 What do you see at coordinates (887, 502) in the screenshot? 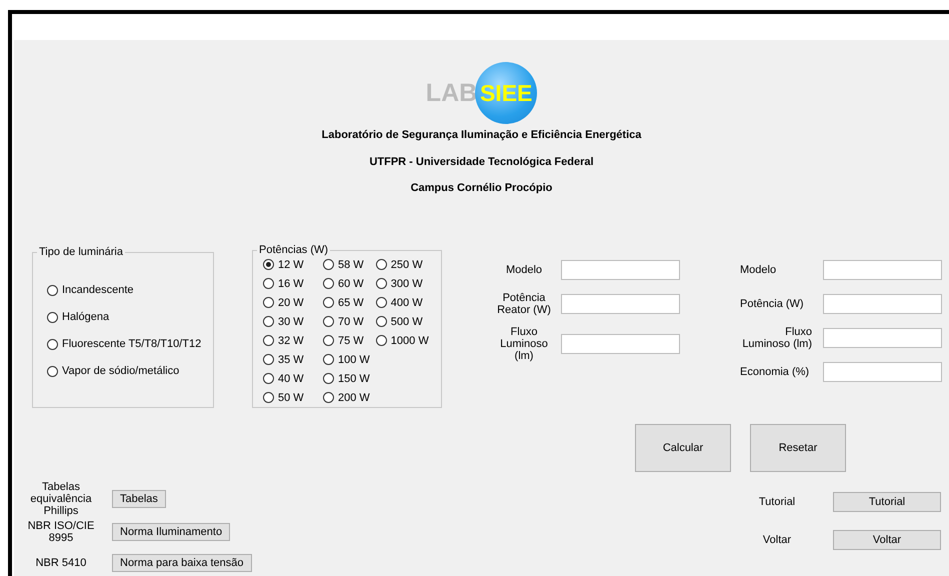
I see `nav-button: Tutorial` at bounding box center [887, 502].